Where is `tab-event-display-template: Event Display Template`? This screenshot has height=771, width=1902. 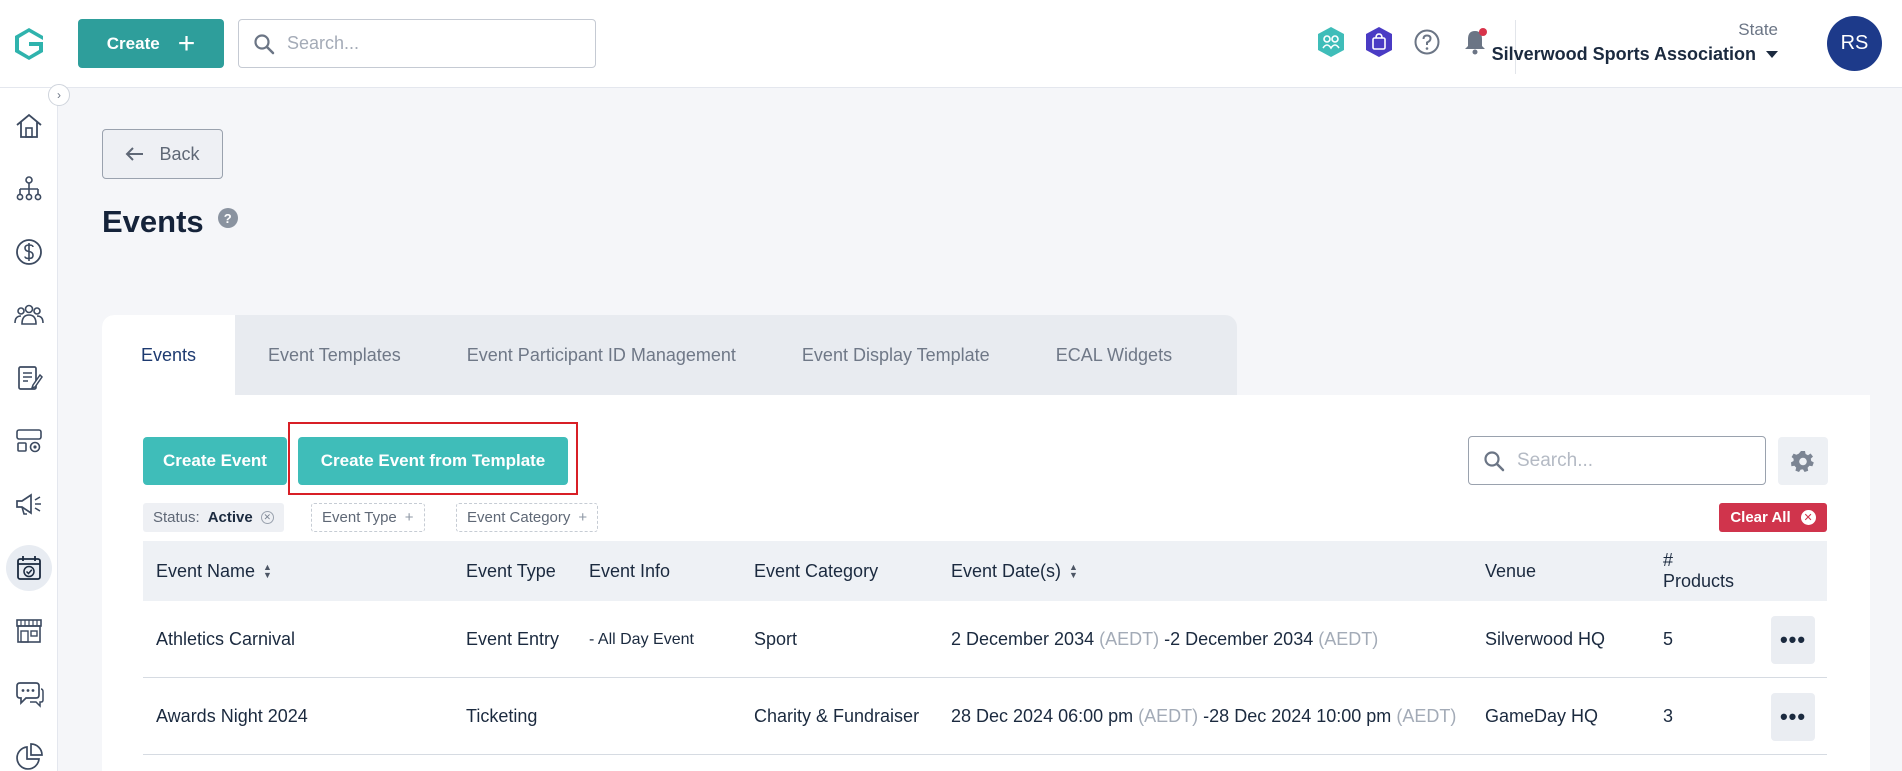 tab-event-display-template: Event Display Template is located at coordinates (896, 355).